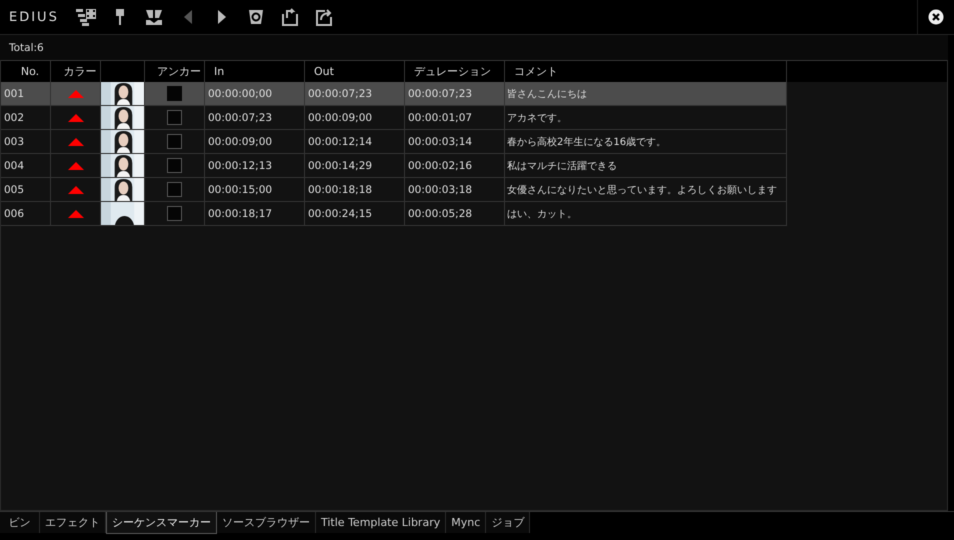 The height and width of the screenshot is (540, 954). I want to click on marker-list-icon, so click(85, 17).